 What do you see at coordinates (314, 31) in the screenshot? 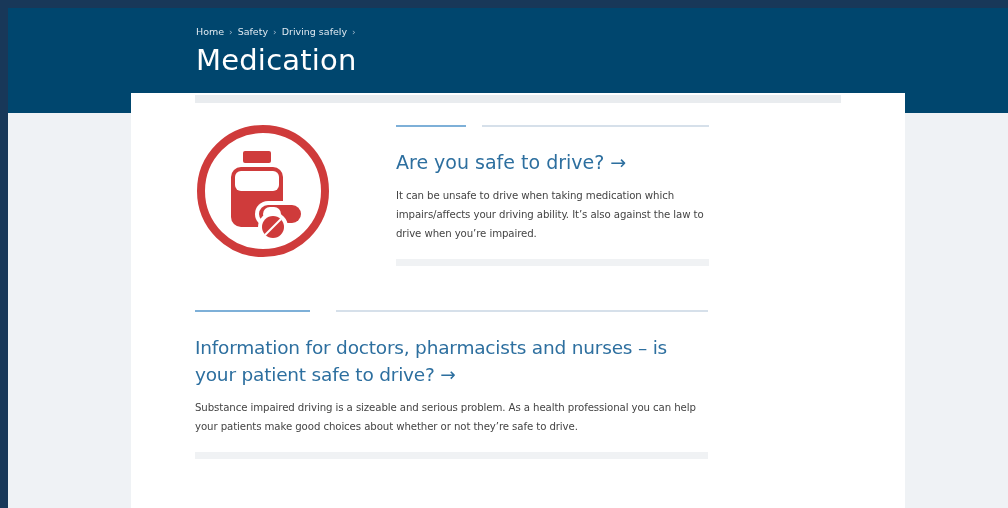
I see `breadcrumb-link: Driving safely` at bounding box center [314, 31].